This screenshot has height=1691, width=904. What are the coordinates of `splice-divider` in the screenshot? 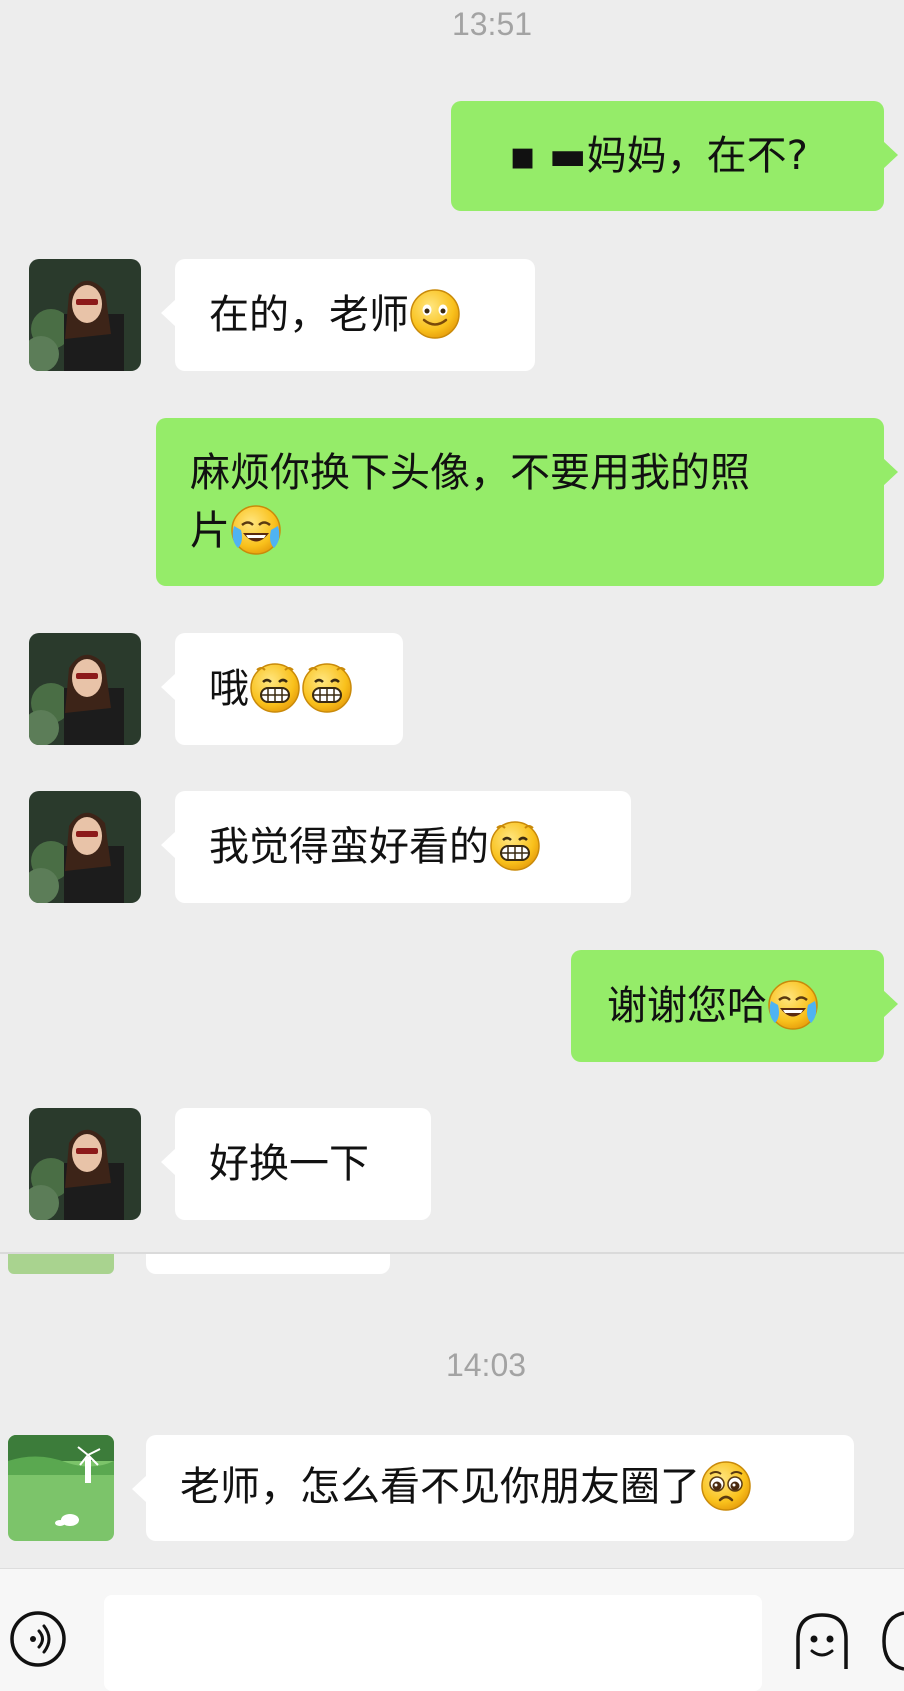 It's located at (452, 1253).